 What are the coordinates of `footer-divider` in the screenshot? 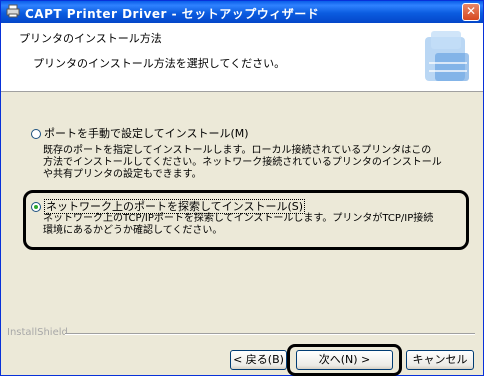 It's located at (270, 334).